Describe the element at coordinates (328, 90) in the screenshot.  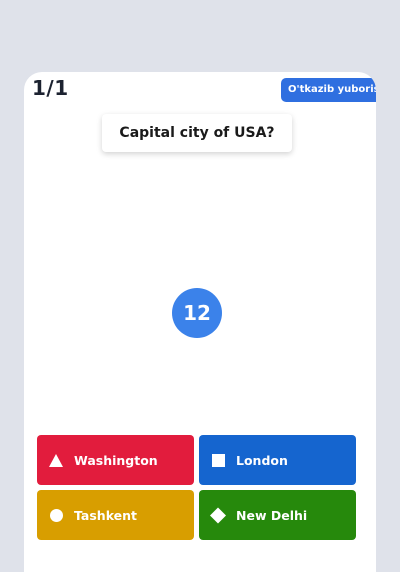
I see `skip-button: O'tkazib yuborish` at that location.